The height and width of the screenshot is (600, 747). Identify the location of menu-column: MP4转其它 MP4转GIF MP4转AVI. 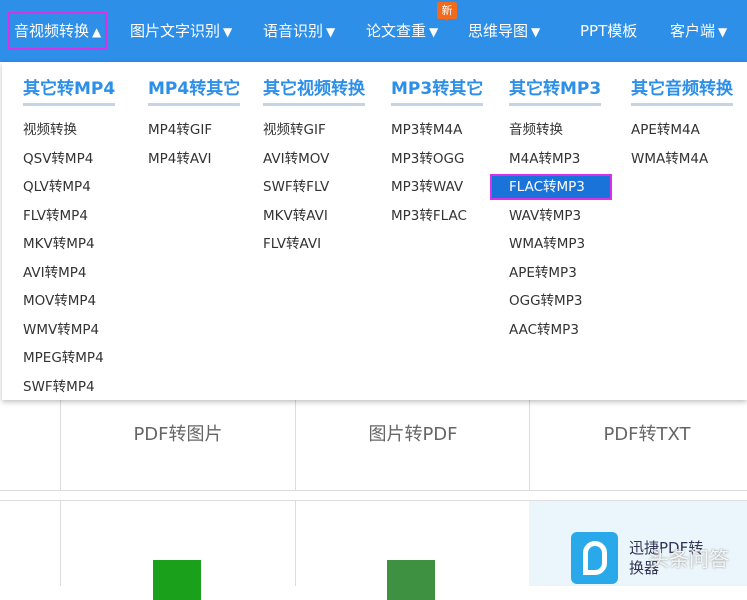
(194, 124).